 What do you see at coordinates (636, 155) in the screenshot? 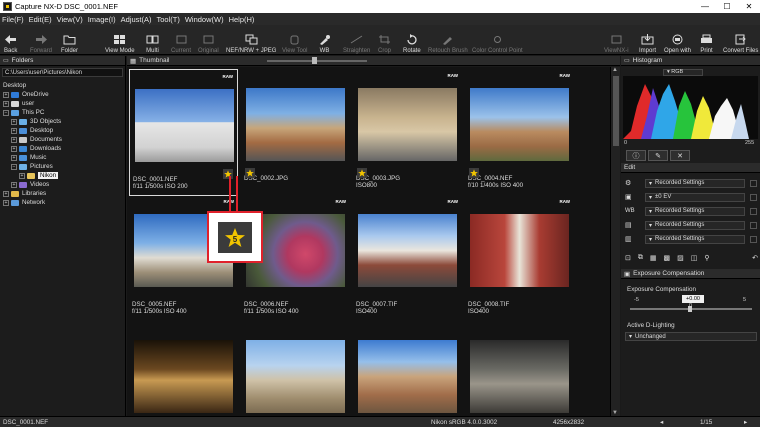
I see `tab-info: ⓘ` at bounding box center [636, 155].